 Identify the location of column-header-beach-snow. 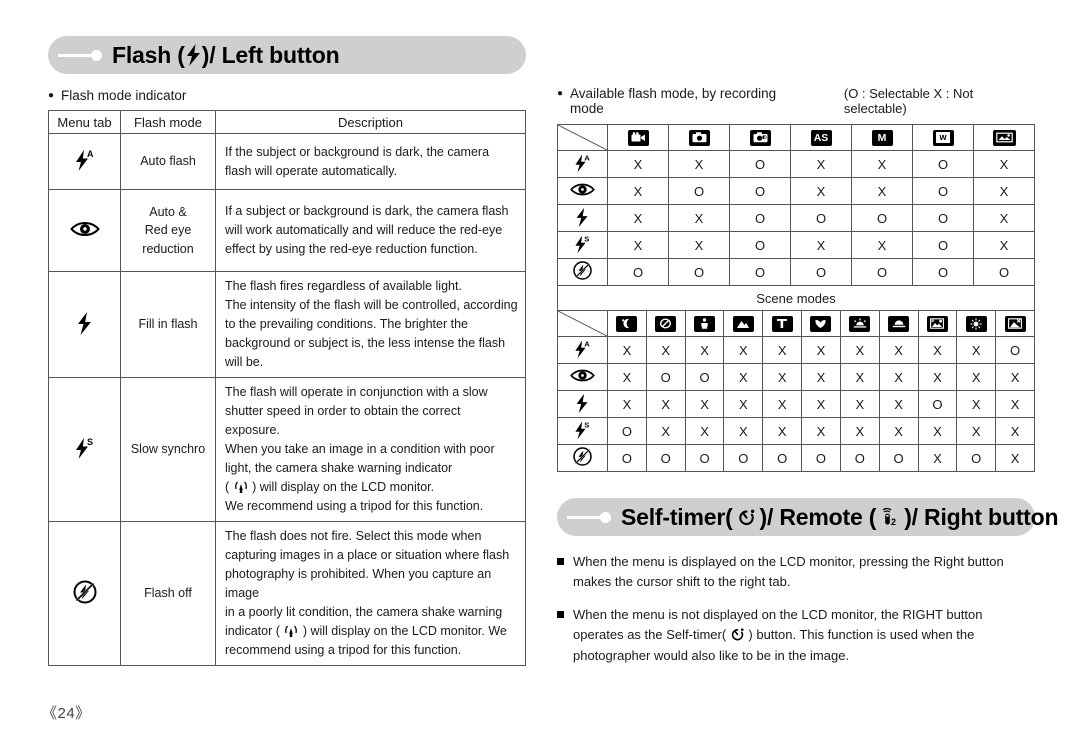
(1015, 323).